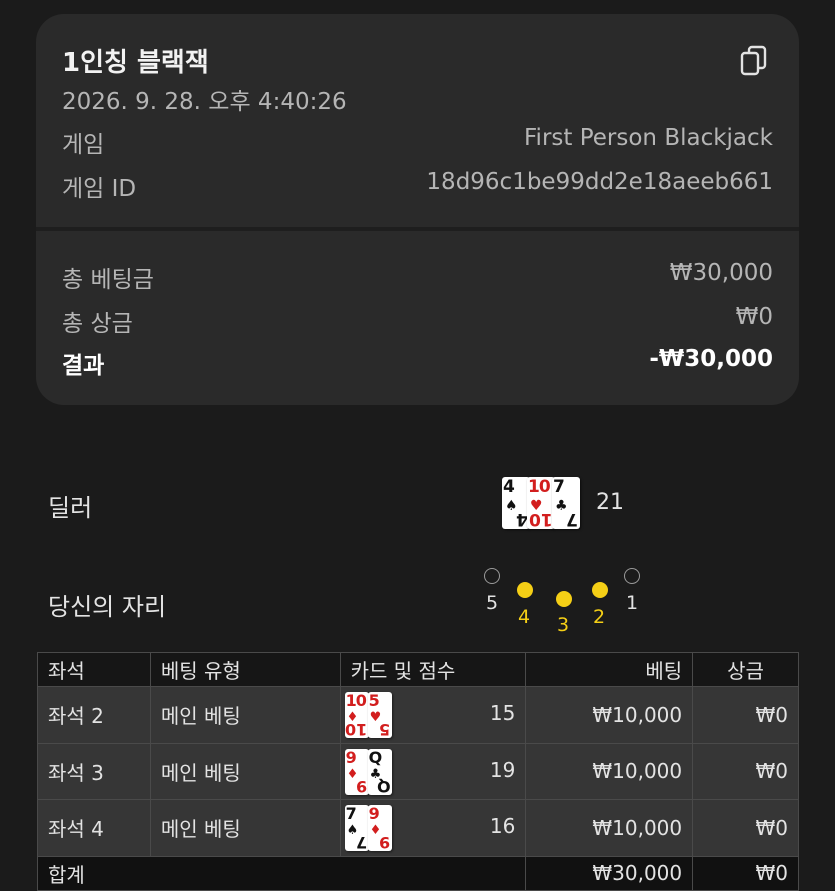  I want to click on result-row: 결과 -₩30,000, so click(417, 362).